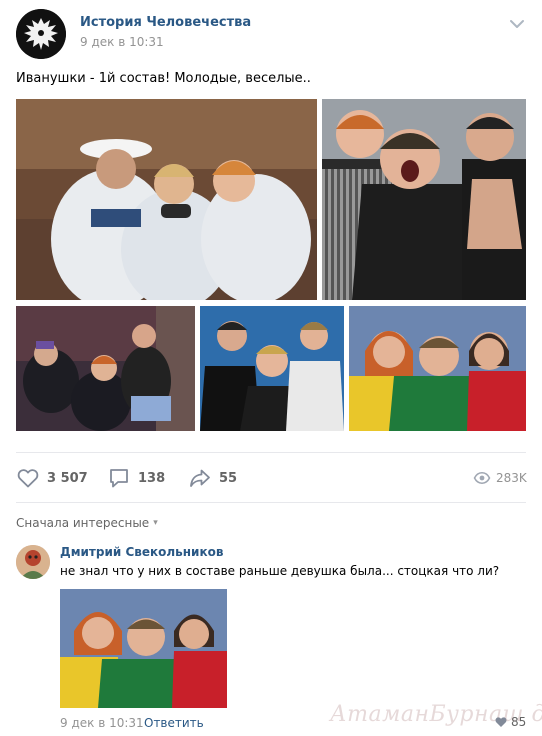 This screenshot has height=736, width=542. Describe the element at coordinates (511, 478) in the screenshot. I see `views-count: 283K` at that location.